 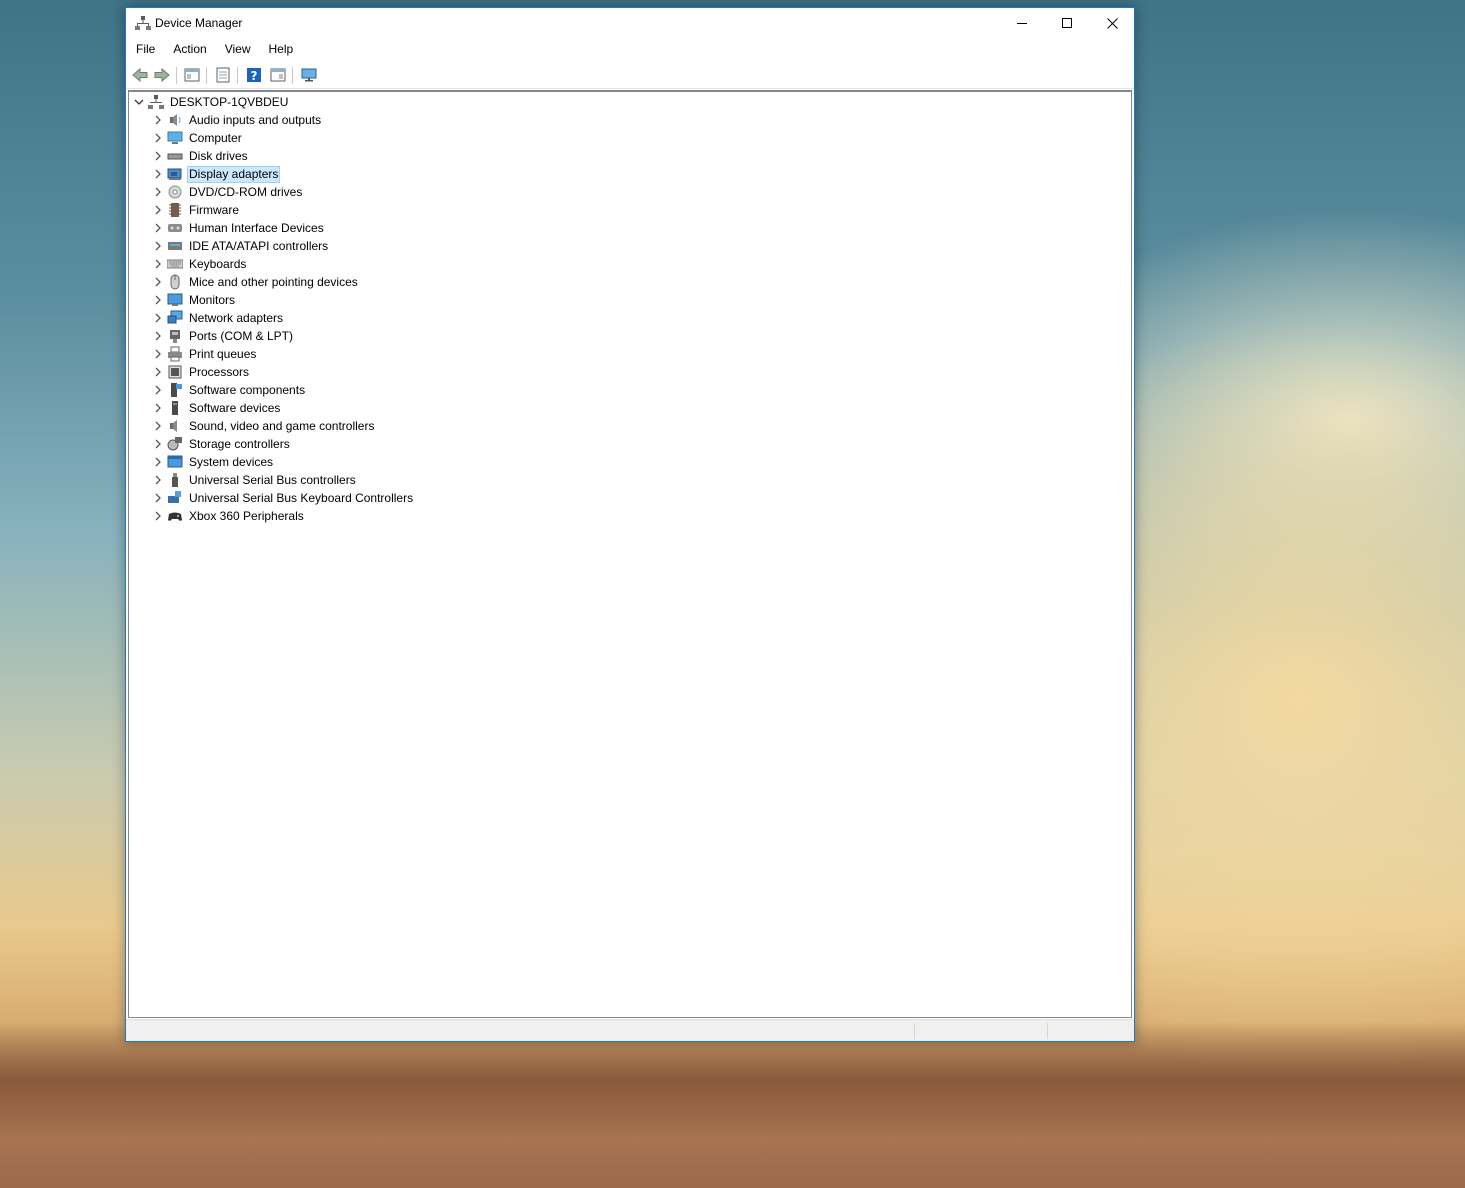 I want to click on tree-item: System devices, so click(x=213, y=462).